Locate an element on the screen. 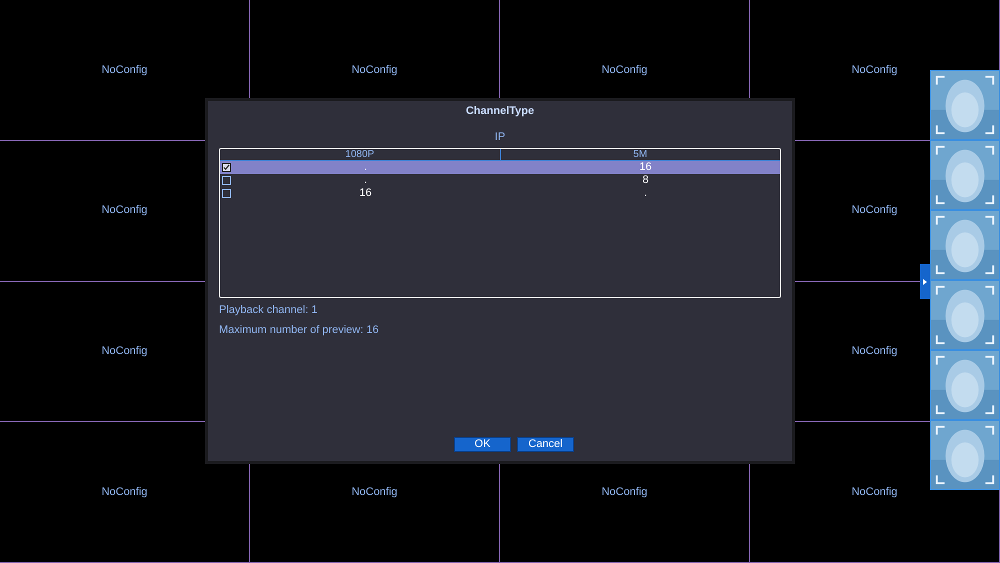 Image resolution: width=1000 pixels, height=563 pixels. cancel-button: Cancel is located at coordinates (545, 444).